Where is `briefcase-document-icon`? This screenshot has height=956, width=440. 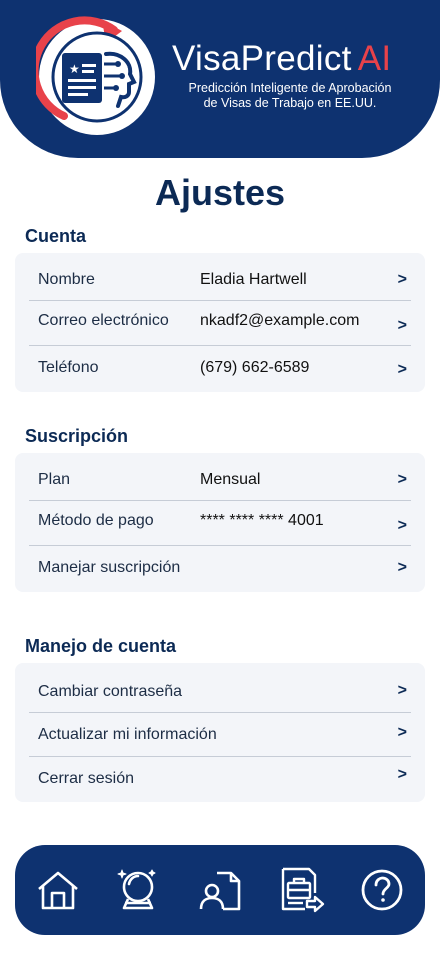
briefcase-document-icon is located at coordinates (303, 890).